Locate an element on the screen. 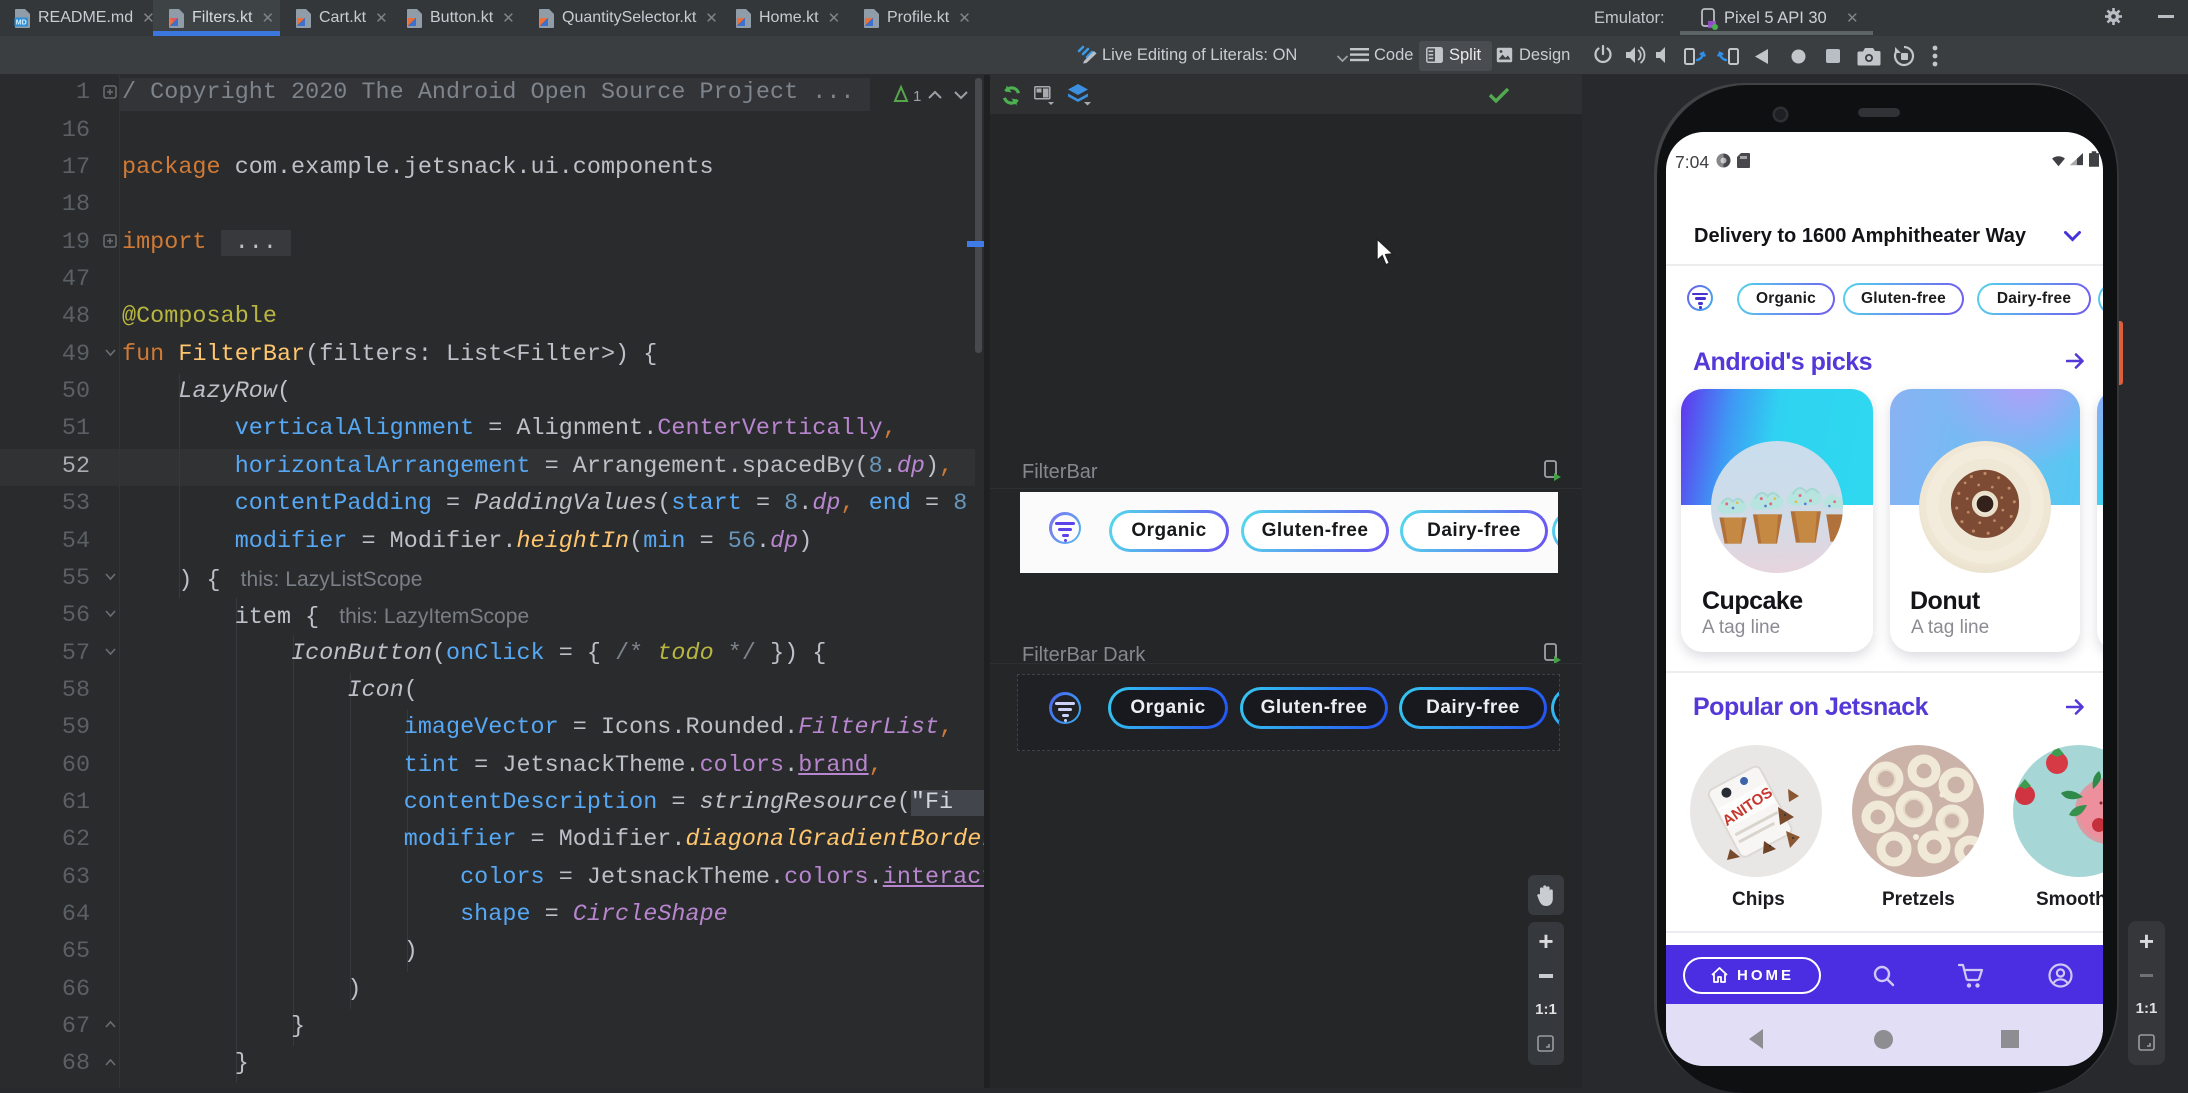  svg-text: MD is located at coordinates (21, 22).